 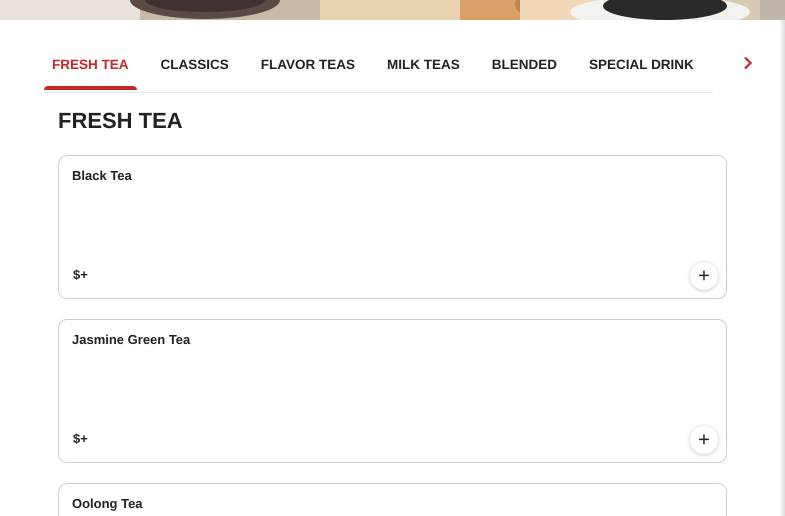 I want to click on item-name: Jasmine Green Tea, so click(x=132, y=340).